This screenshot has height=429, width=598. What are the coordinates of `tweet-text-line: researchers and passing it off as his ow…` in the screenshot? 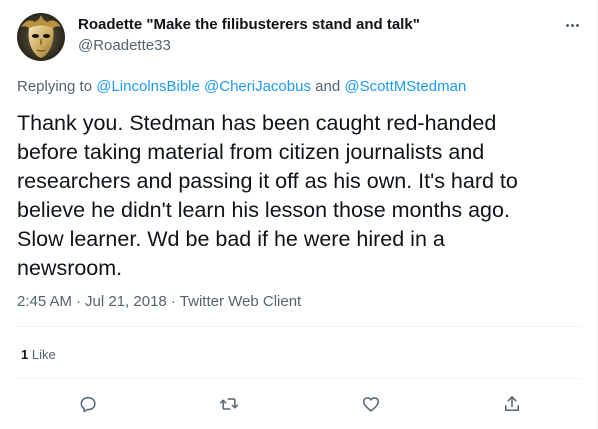 It's located at (267, 181).